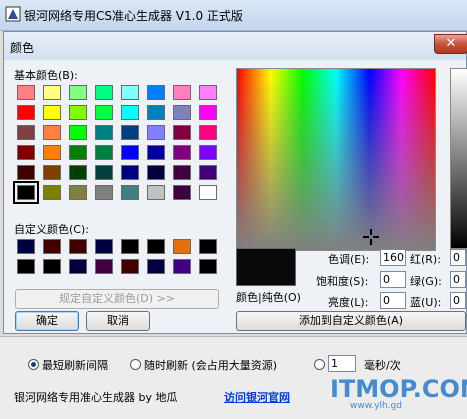  I want to click on luminance-label: 亮度(L):, so click(348, 302).